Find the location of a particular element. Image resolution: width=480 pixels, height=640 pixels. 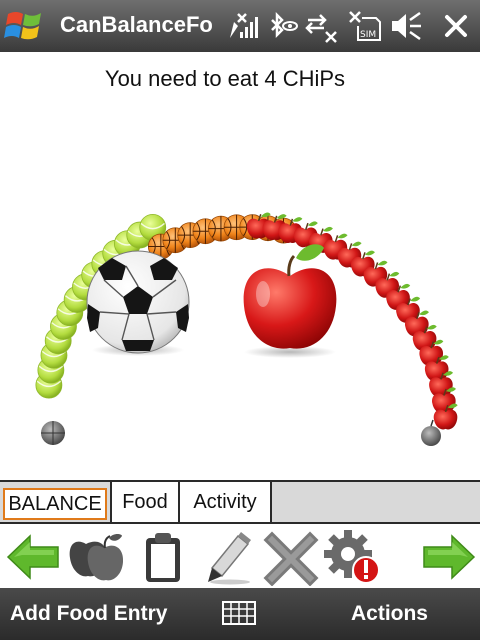

bluetooth-icon is located at coordinates (284, 25).